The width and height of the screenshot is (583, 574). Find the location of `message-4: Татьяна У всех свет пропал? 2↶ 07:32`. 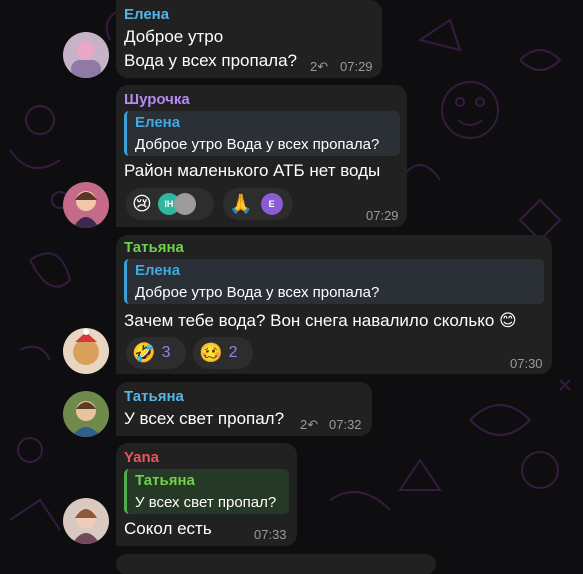

message-4: Татьяна У всех свет пропал? 2↶ 07:32 is located at coordinates (291, 410).